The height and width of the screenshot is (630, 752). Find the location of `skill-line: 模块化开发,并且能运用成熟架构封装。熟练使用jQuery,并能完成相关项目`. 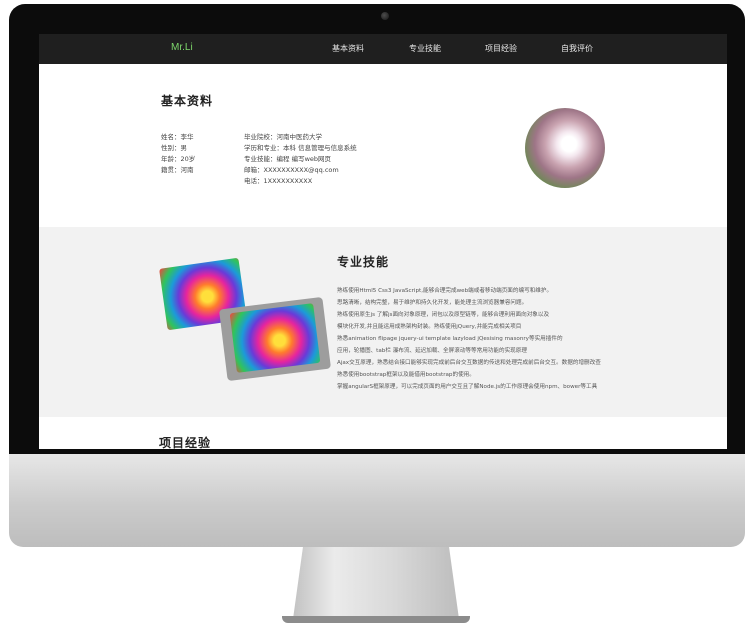

skill-line: 模块化开发,并且能运用成熟架构封装。熟练使用jQuery,并能完成相关项目 is located at coordinates (429, 327).